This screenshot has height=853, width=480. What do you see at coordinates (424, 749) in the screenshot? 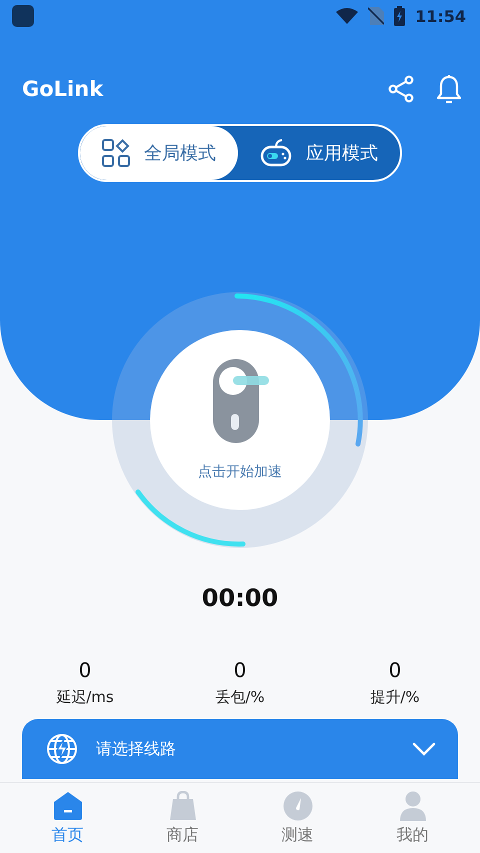
I see `chevron-down-icon` at bounding box center [424, 749].